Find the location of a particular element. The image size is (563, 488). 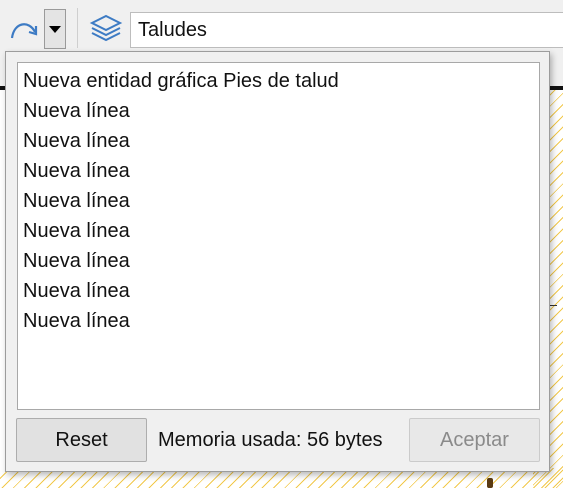

reset-button: Reset is located at coordinates (81, 440).